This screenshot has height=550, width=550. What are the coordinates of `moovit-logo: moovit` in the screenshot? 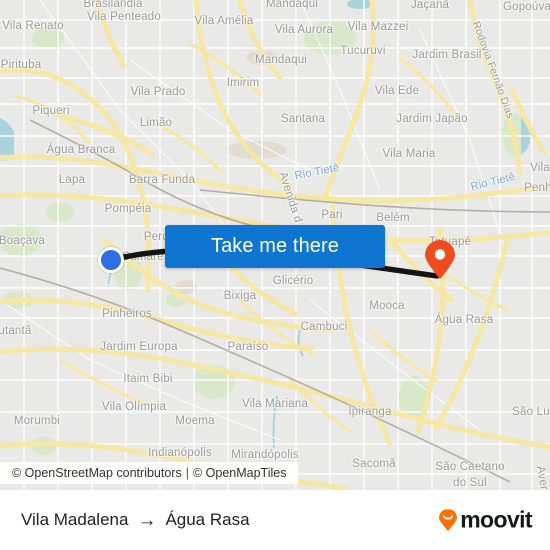 It's located at (485, 519).